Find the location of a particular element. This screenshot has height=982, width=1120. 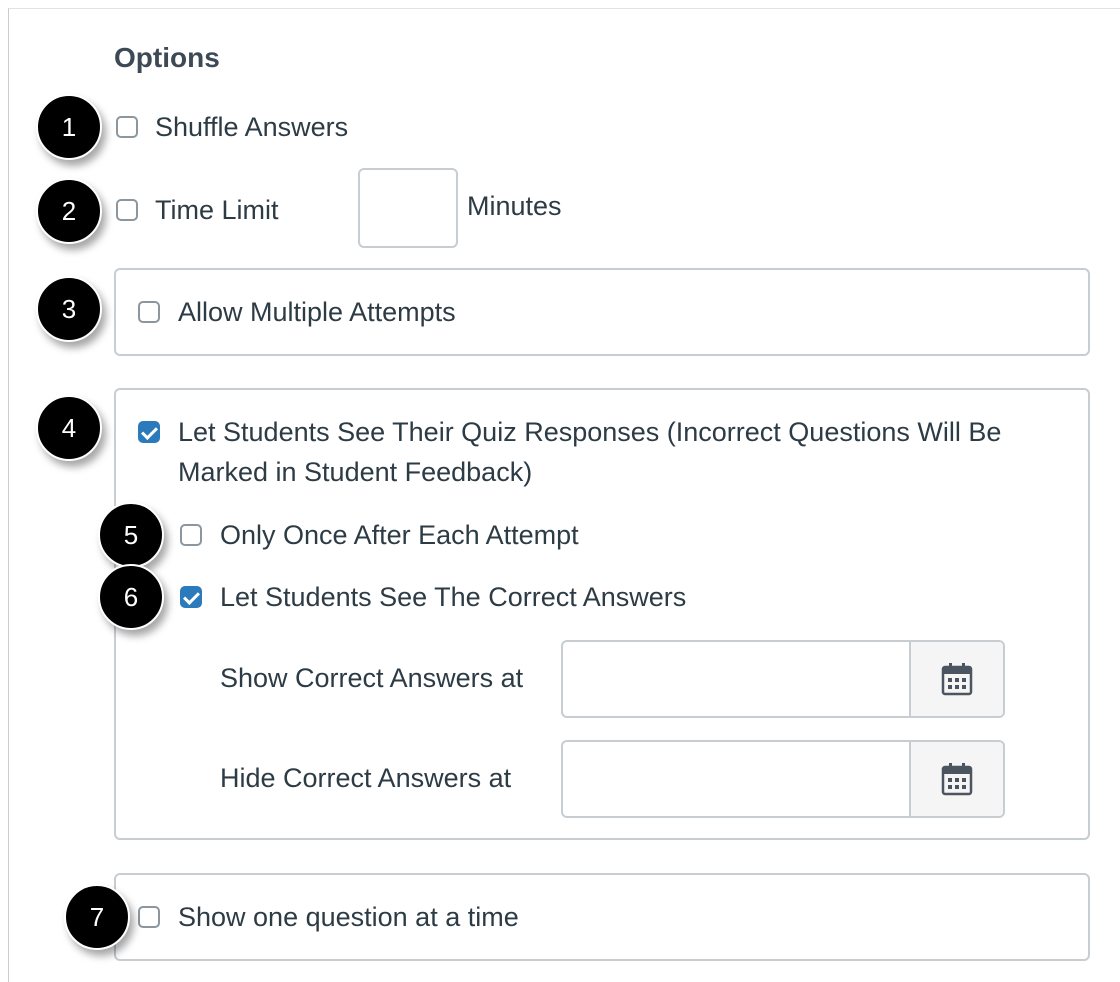

show-correct-at-label: Show Correct Answers at is located at coordinates (372, 678).